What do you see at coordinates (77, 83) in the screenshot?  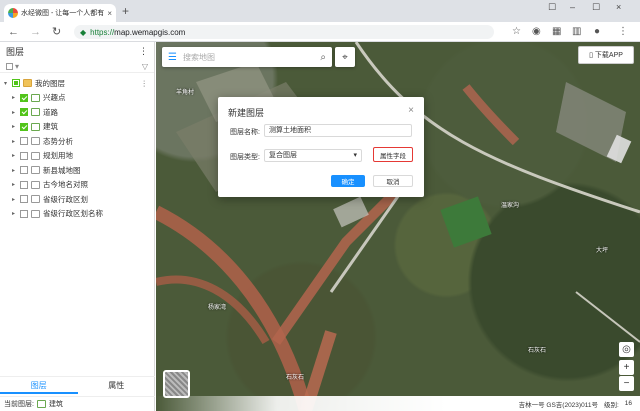 I see `layer-row: ▾ 我的图层 ⋮` at bounding box center [77, 83].